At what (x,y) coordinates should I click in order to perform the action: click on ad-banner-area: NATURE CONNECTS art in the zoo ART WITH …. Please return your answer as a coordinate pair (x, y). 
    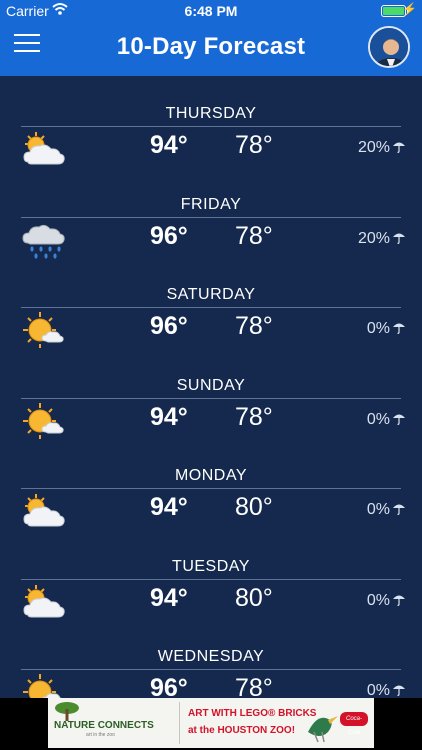
    Looking at the image, I should click on (211, 724).